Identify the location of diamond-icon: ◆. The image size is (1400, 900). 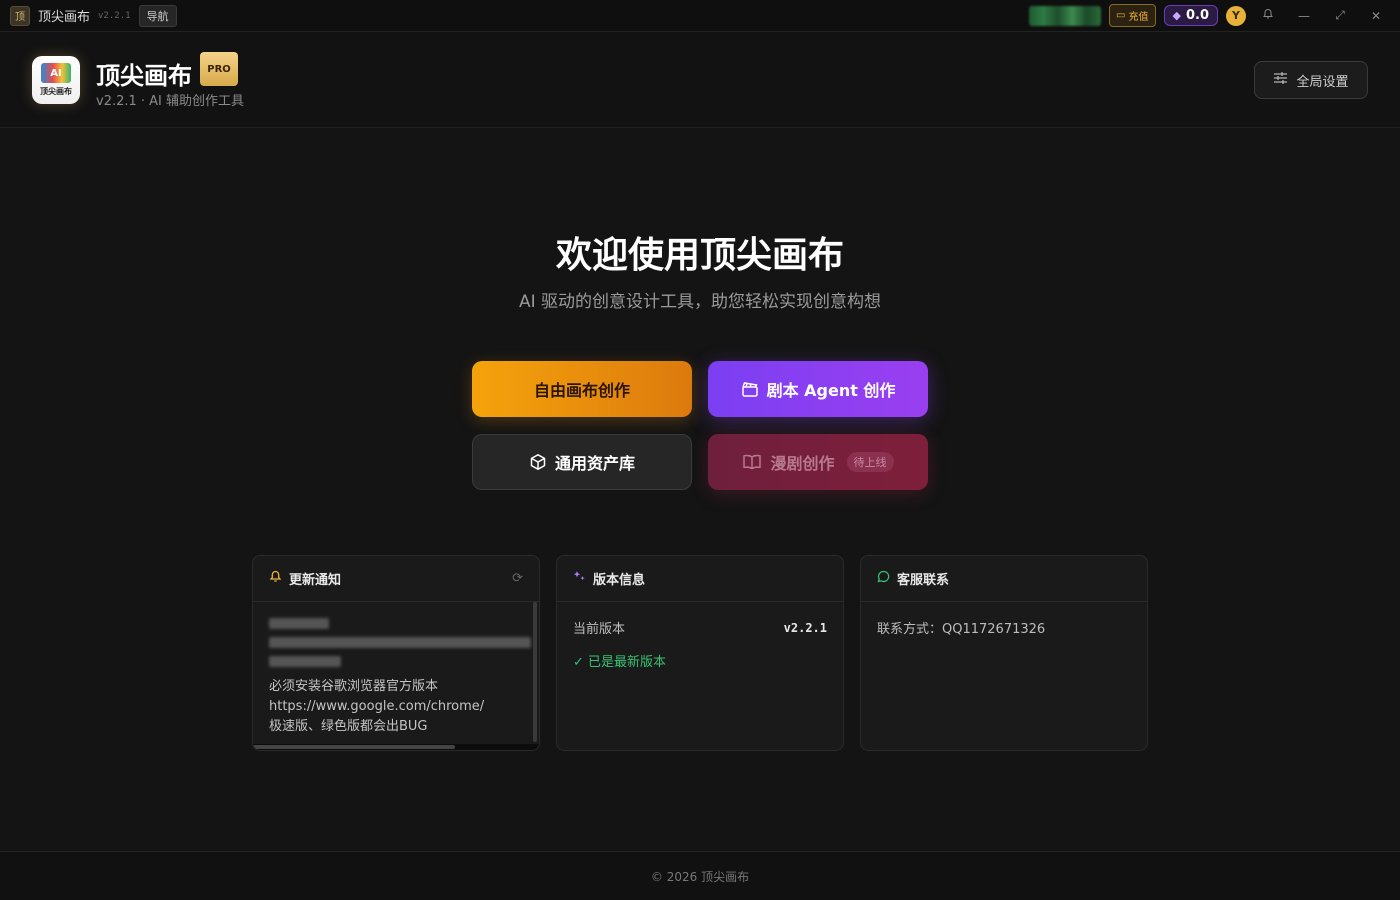
(1176, 15).